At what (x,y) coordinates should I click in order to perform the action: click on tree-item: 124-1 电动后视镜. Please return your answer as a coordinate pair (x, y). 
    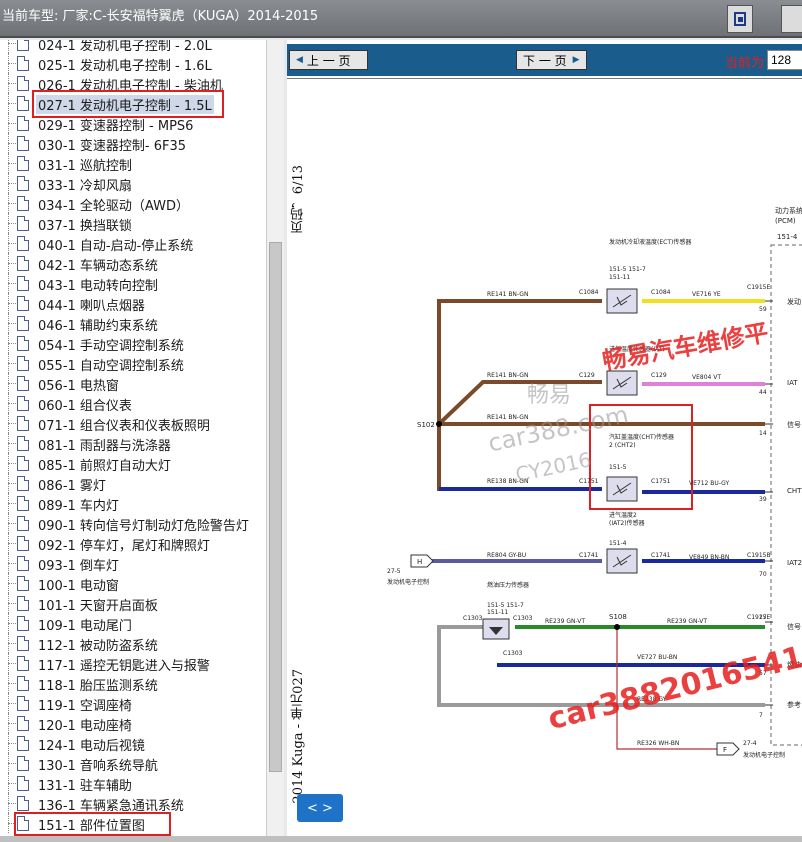
    Looking at the image, I should click on (133, 743).